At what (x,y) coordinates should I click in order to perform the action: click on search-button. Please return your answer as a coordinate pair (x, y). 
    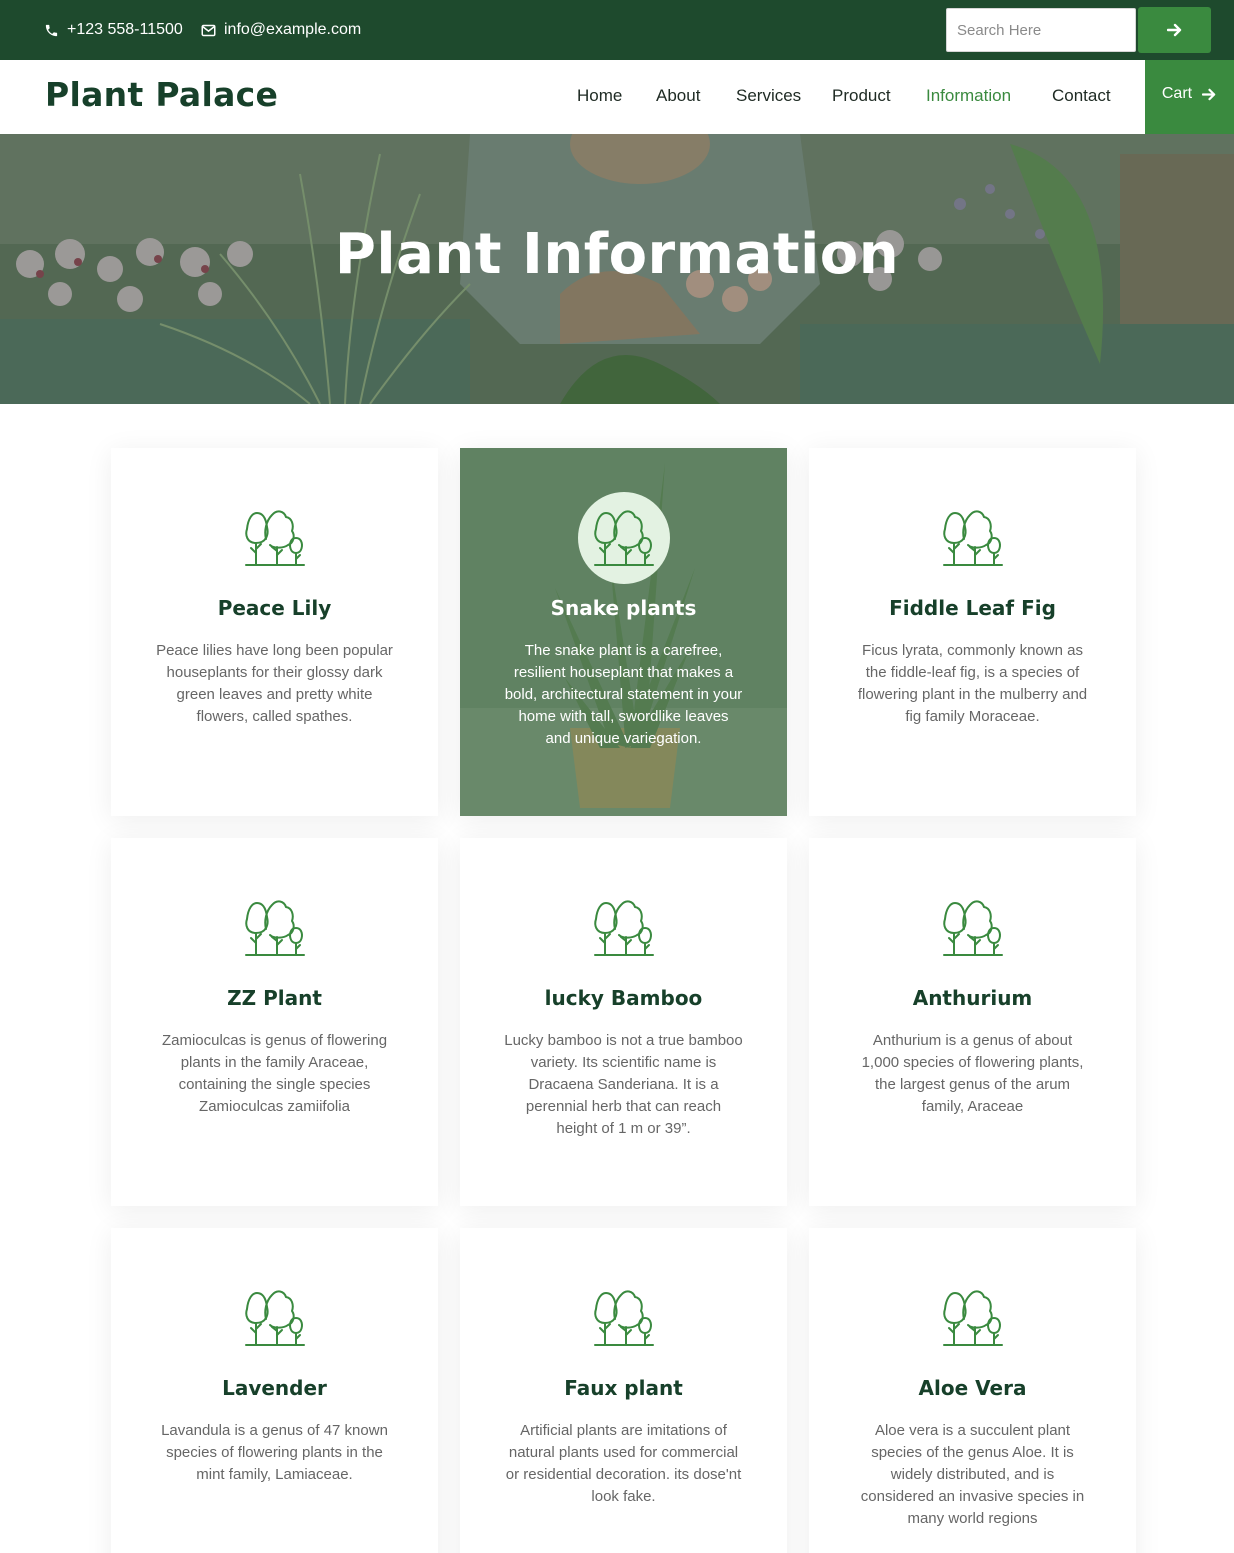
    Looking at the image, I should click on (1174, 30).